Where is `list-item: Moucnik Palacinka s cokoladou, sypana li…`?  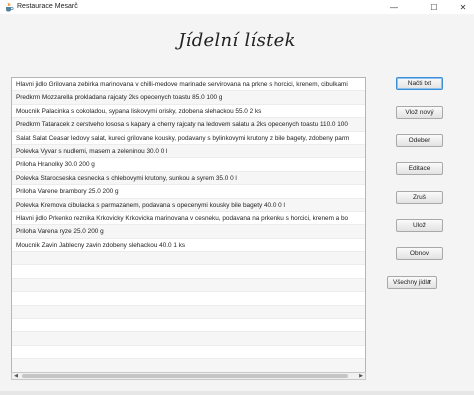 list-item: Moucnik Palacinka s cokoladou, sypana li… is located at coordinates (188, 112).